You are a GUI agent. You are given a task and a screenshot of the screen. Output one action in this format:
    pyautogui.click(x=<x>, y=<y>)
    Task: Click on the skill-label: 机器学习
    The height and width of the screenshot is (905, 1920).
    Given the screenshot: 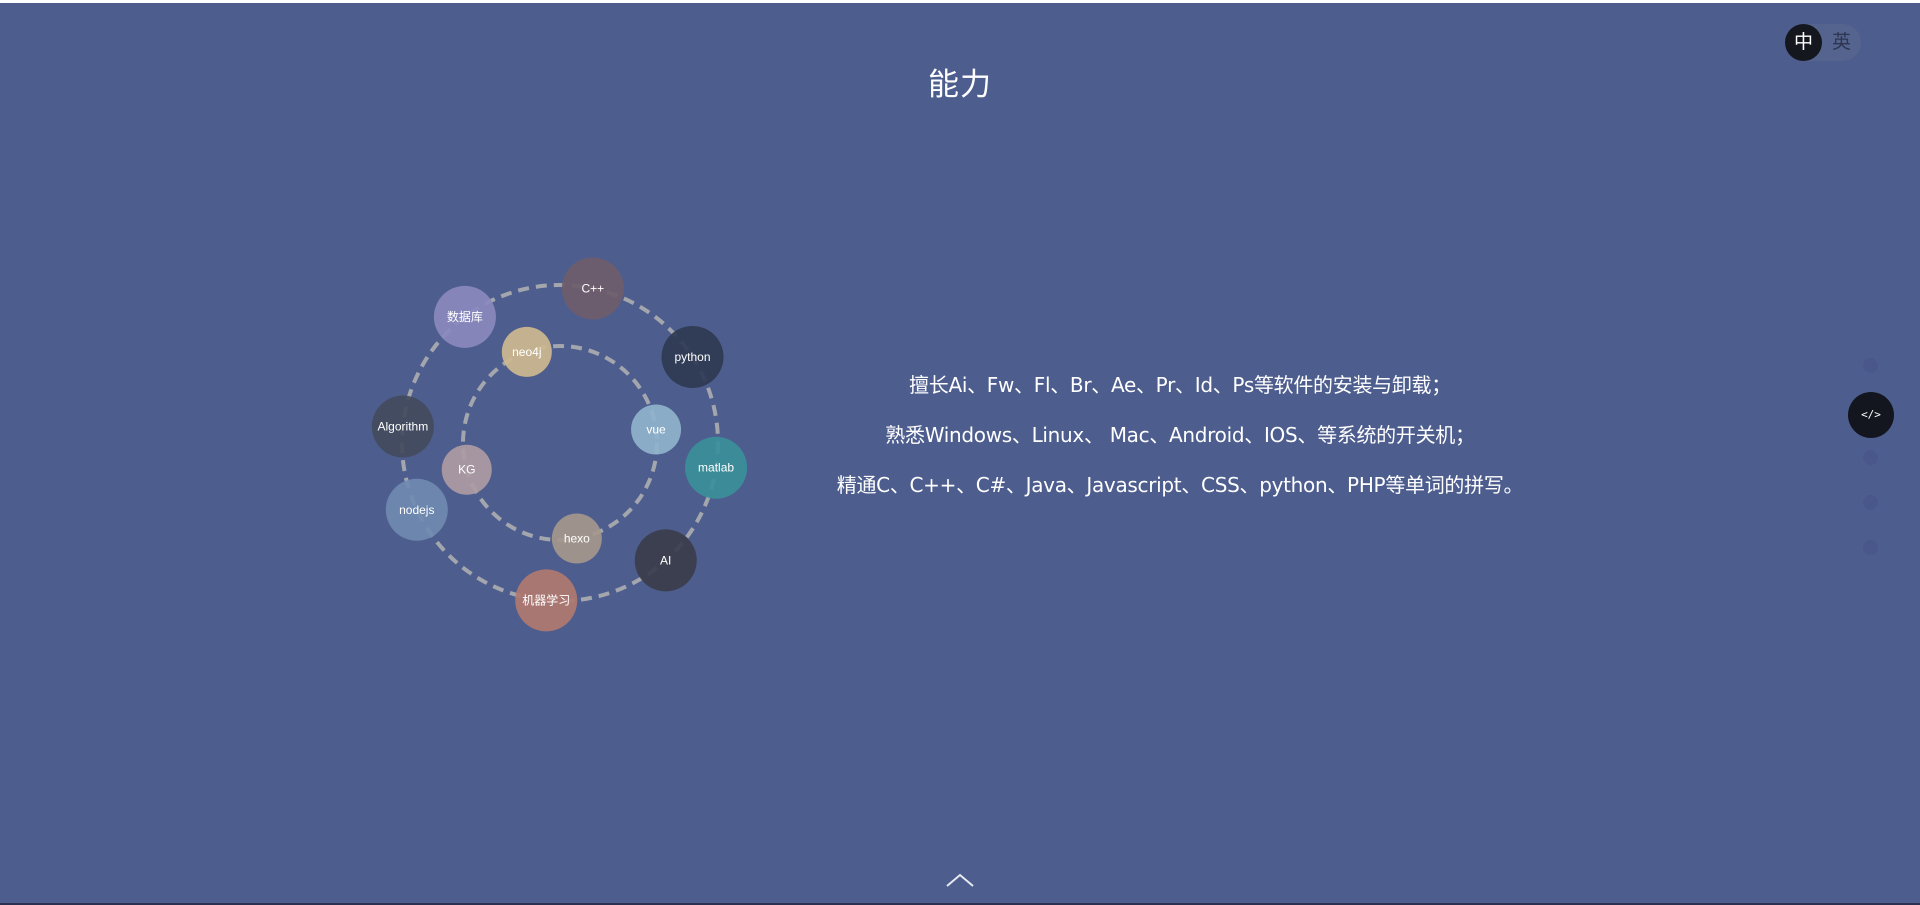 What is the action you would take?
    pyautogui.click(x=546, y=599)
    